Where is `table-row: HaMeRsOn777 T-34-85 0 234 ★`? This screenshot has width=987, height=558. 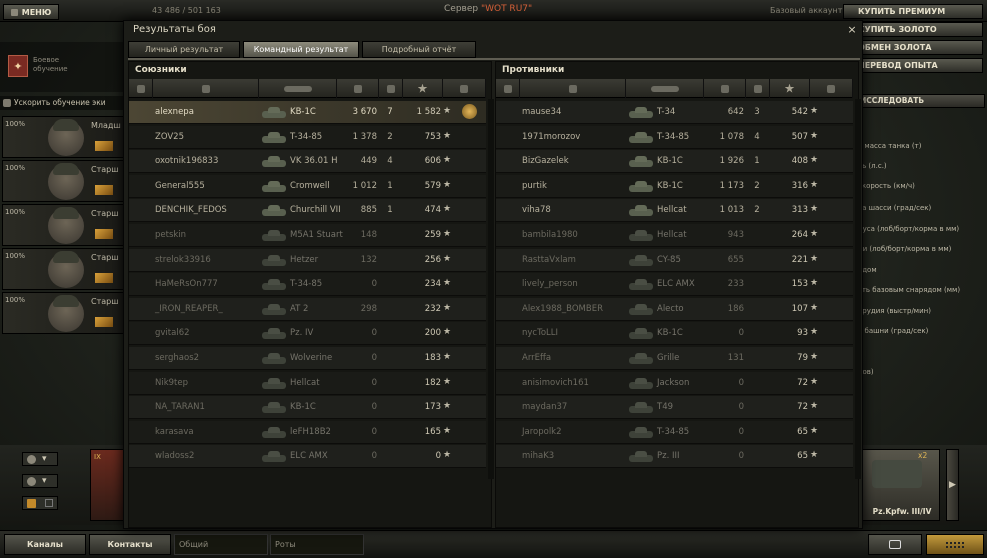 table-row: HaMeRsOn777 T-34-85 0 234 ★ is located at coordinates (307, 285).